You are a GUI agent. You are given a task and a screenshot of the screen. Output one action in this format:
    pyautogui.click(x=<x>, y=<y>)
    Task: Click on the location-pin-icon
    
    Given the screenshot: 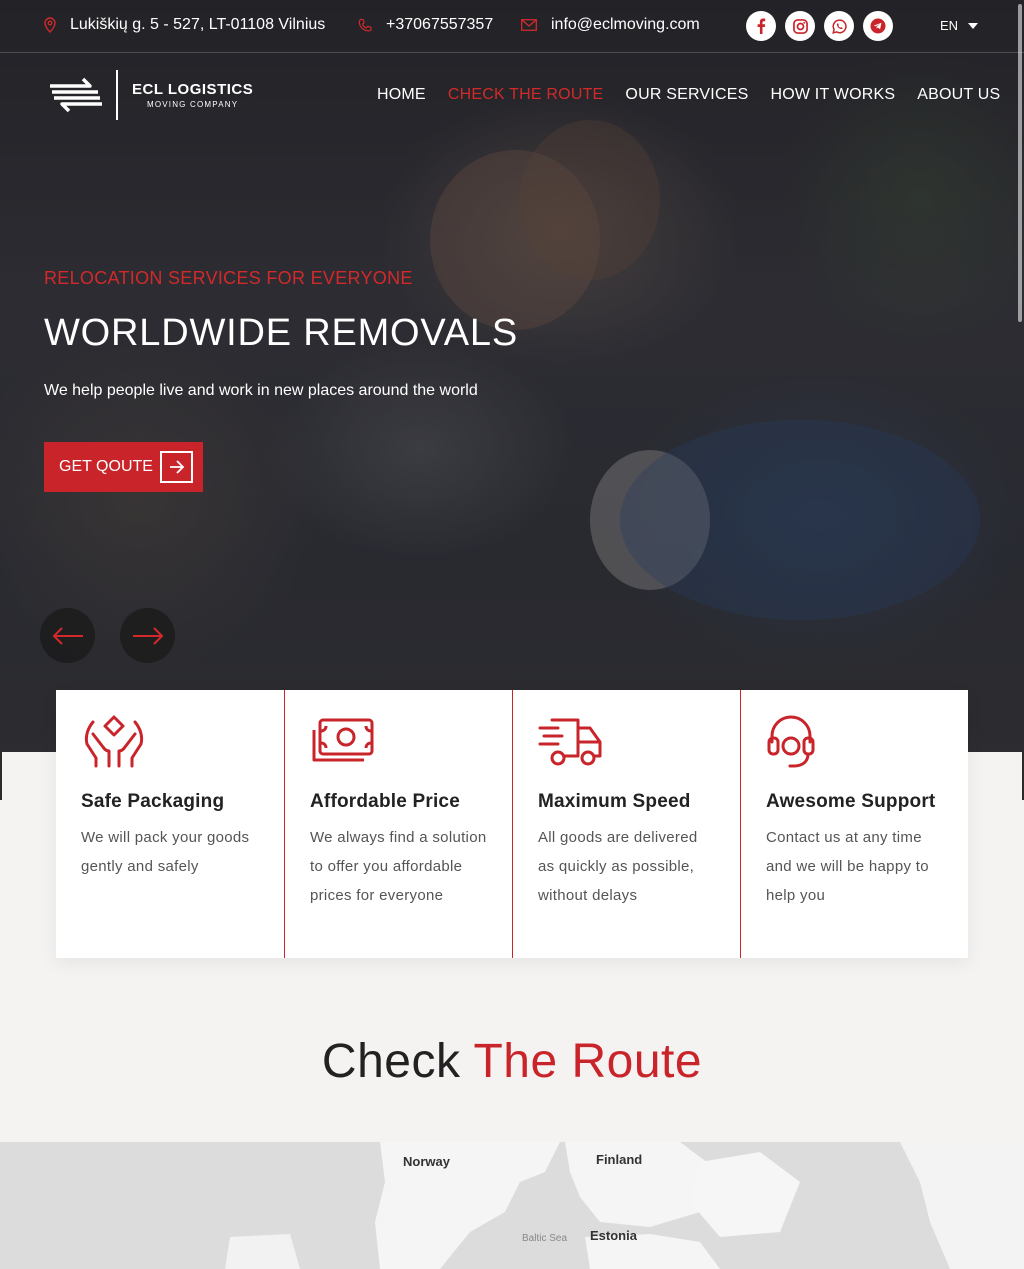 What is the action you would take?
    pyautogui.click(x=50, y=25)
    